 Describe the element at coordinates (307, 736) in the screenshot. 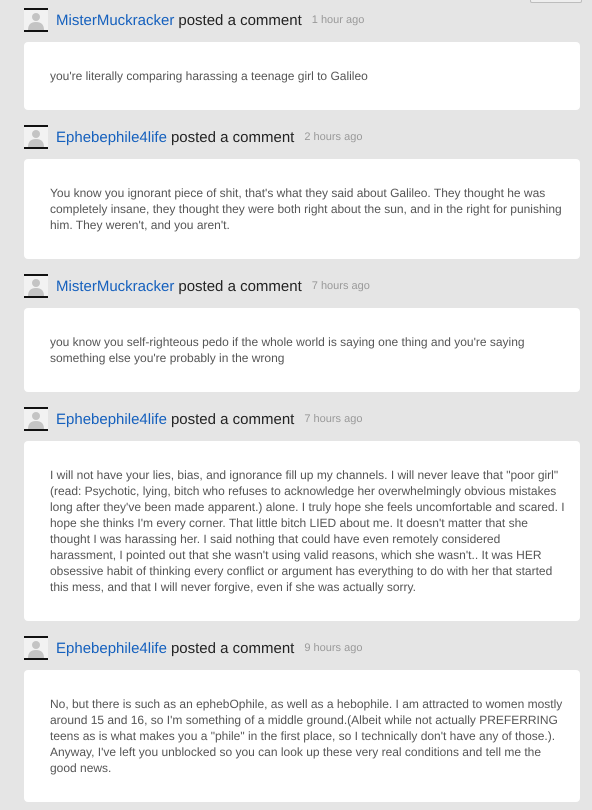

I see `comment-text: No, but there is such as an ephebOphile, as well as a hebophile. I am attracted to women mostly around 15 and 16, so I'm something of a middle ground.(Albeit while not actually PREFERRING teens as is what makes you a "phile" in the first place, so I technically don't have any of those.). Anyway, I've left you unblocked so you can look up these very real conditions and tell me the good news.` at that location.